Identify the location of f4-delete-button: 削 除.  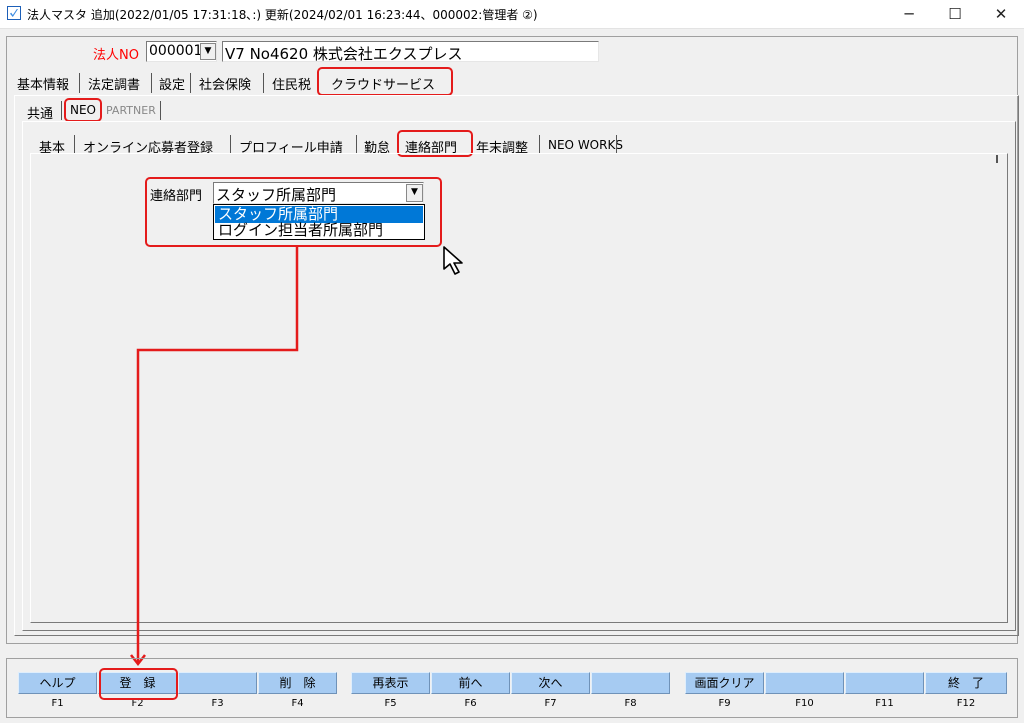
(297, 683).